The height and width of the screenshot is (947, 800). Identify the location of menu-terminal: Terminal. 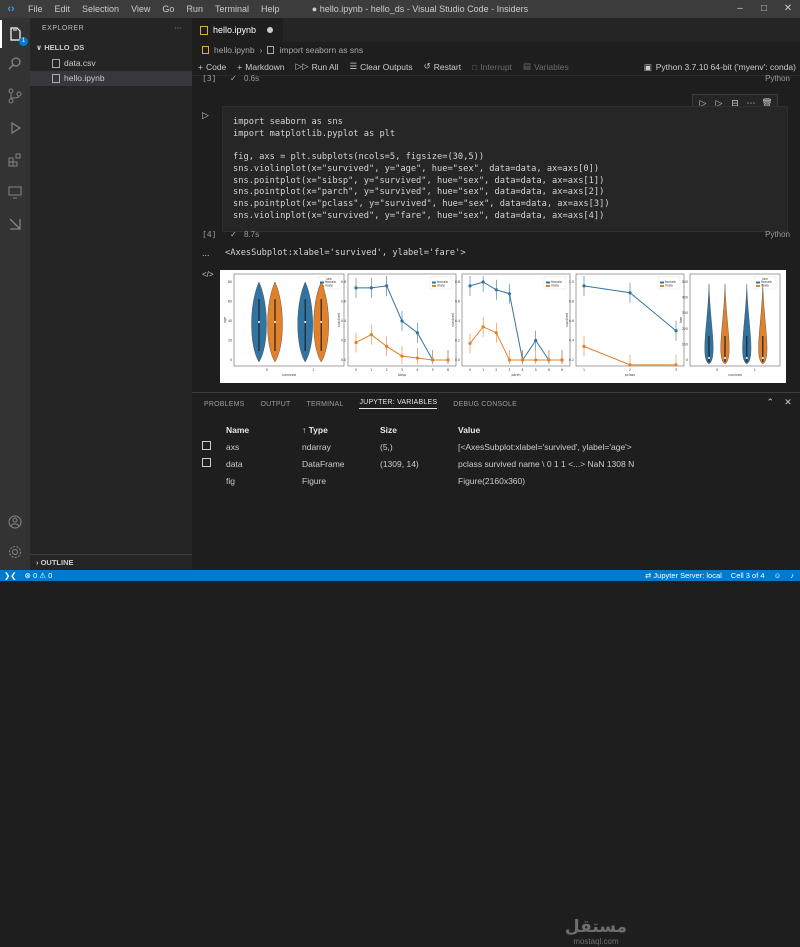
(232, 9).